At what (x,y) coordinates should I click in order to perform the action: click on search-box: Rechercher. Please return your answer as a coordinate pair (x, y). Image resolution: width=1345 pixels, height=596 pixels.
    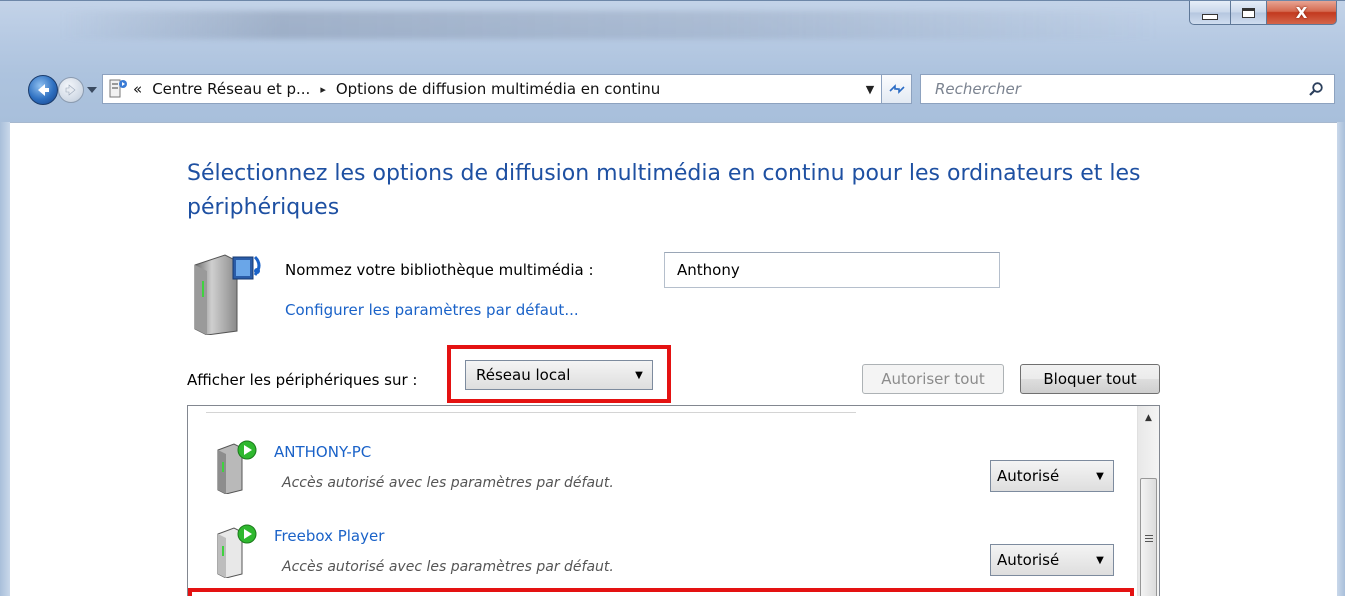
    Looking at the image, I should click on (1127, 89).